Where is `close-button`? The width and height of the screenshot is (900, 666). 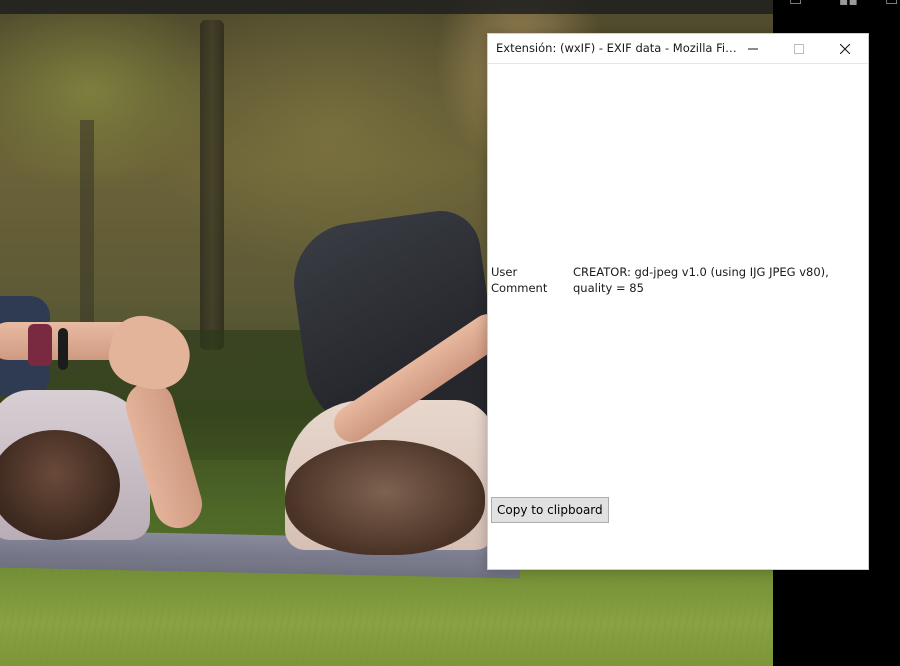 close-button is located at coordinates (845, 48).